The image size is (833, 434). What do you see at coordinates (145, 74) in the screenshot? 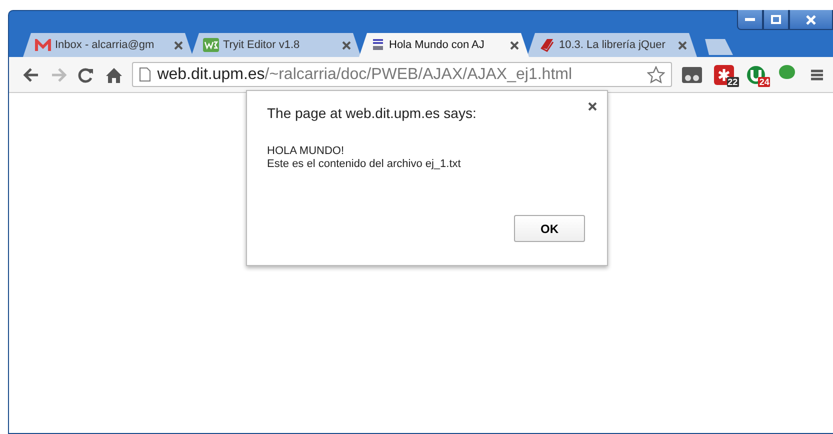
I see `page-icon` at bounding box center [145, 74].